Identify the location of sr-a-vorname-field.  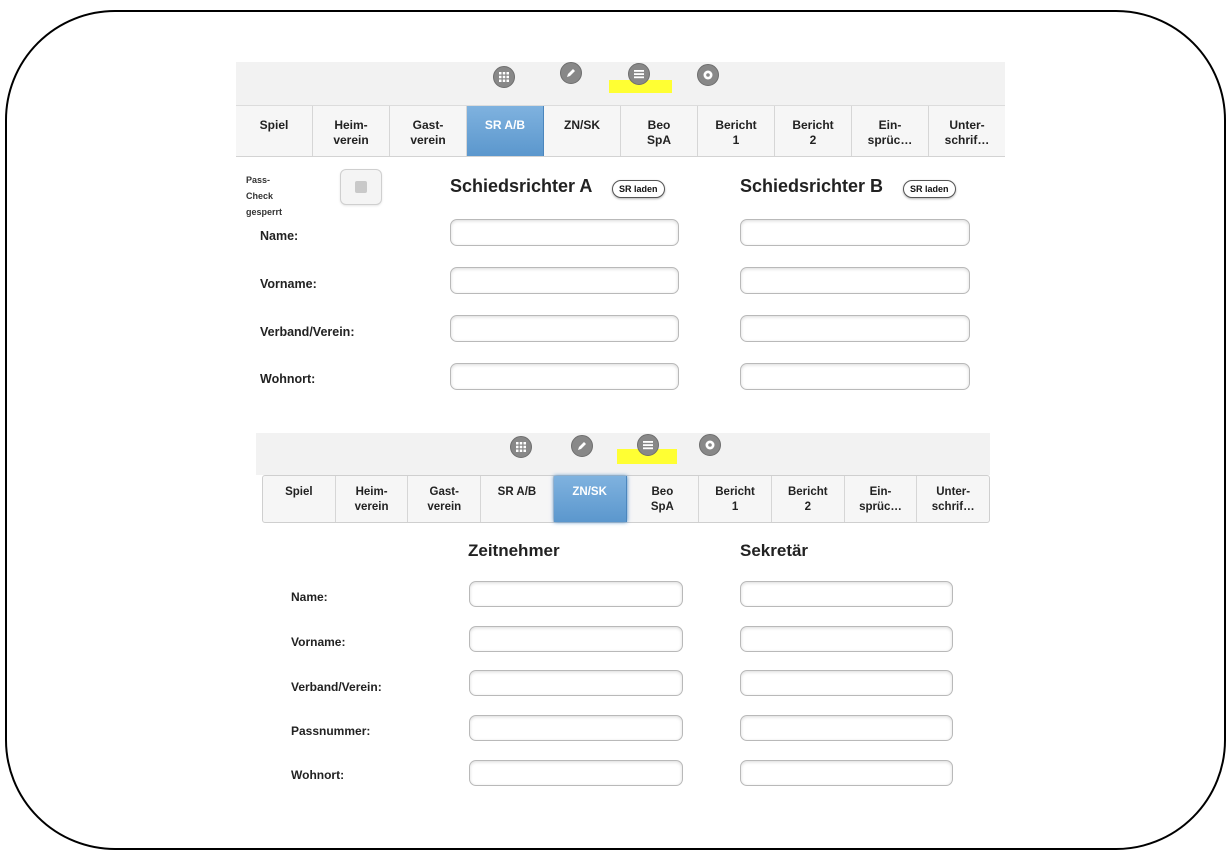
(564, 280).